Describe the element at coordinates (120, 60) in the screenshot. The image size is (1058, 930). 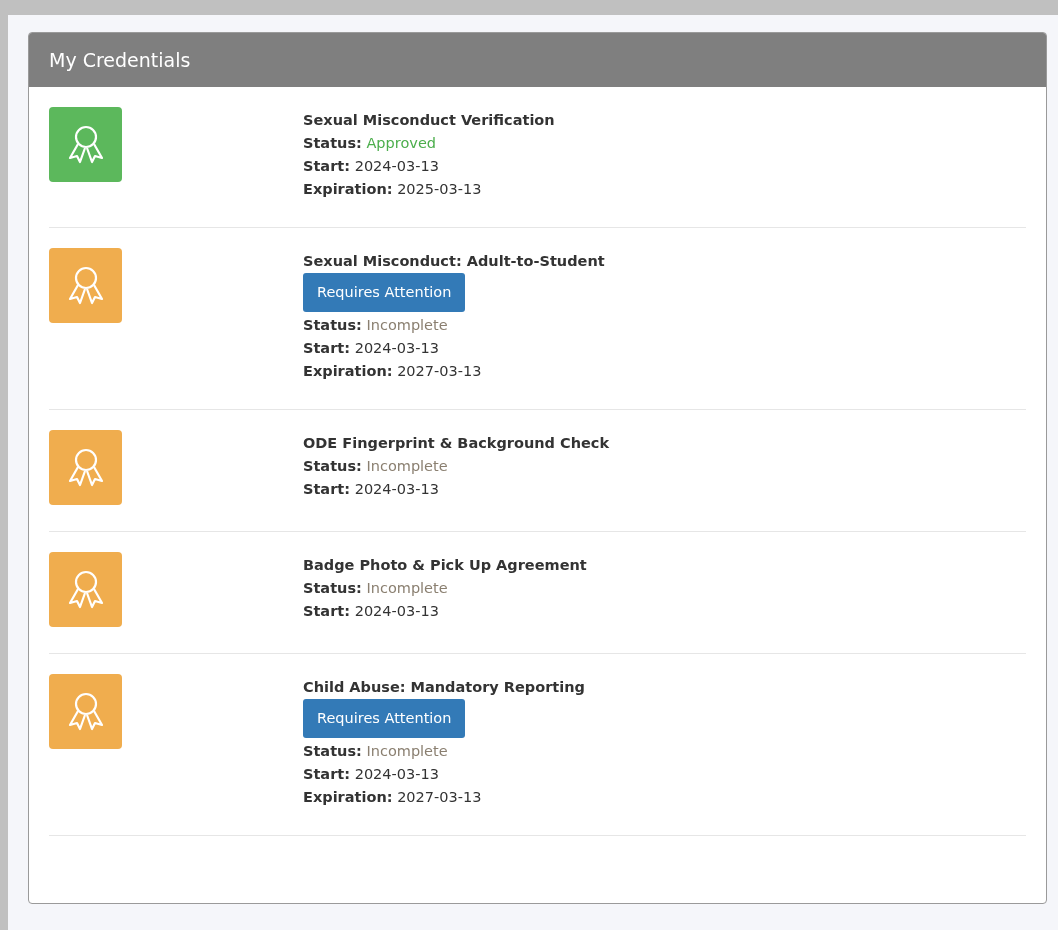
I see `panel-title: My Credentials` at that location.